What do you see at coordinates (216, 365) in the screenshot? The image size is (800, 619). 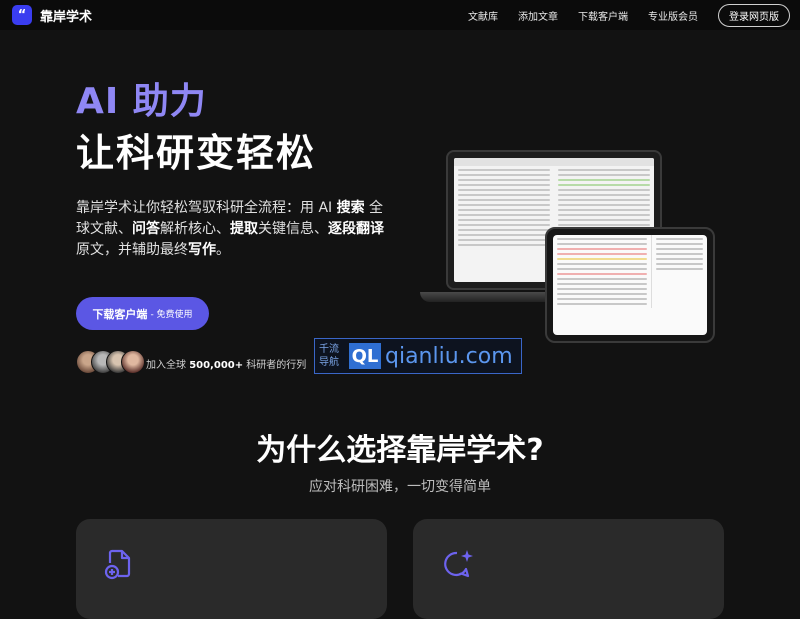 I see `users-count: 500,000+` at bounding box center [216, 365].